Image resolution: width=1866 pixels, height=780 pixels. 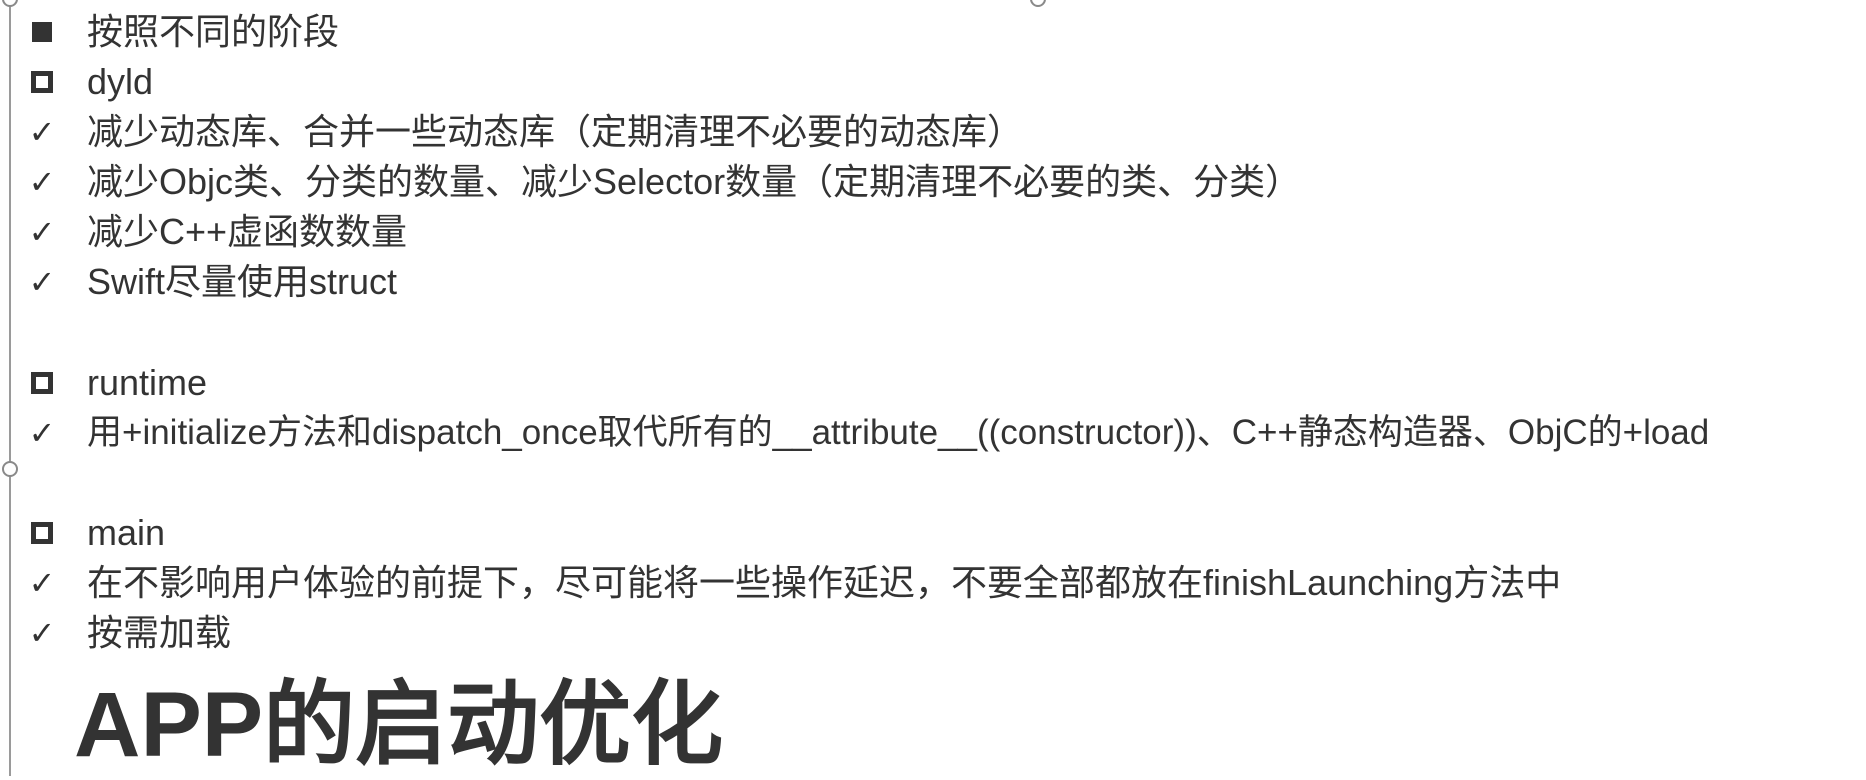 I want to click on list-item-text: 减少Objc类、分类的数量、减少Selector数量（定期清理不必要的类、分类）, so click(x=694, y=181).